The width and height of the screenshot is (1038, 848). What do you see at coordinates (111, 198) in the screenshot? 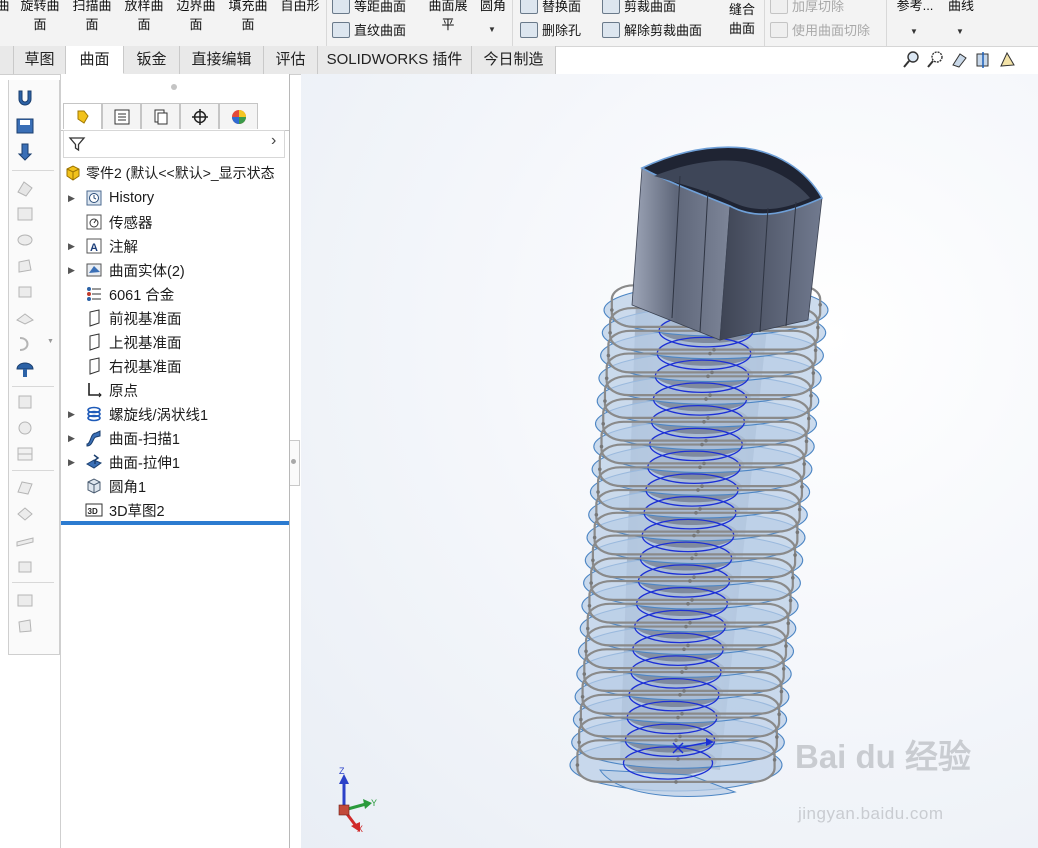
I see `tree-item-history: ▶ History` at bounding box center [111, 198].